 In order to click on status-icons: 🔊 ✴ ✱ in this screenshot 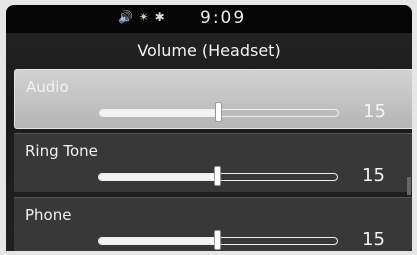, I will do `click(142, 17)`.